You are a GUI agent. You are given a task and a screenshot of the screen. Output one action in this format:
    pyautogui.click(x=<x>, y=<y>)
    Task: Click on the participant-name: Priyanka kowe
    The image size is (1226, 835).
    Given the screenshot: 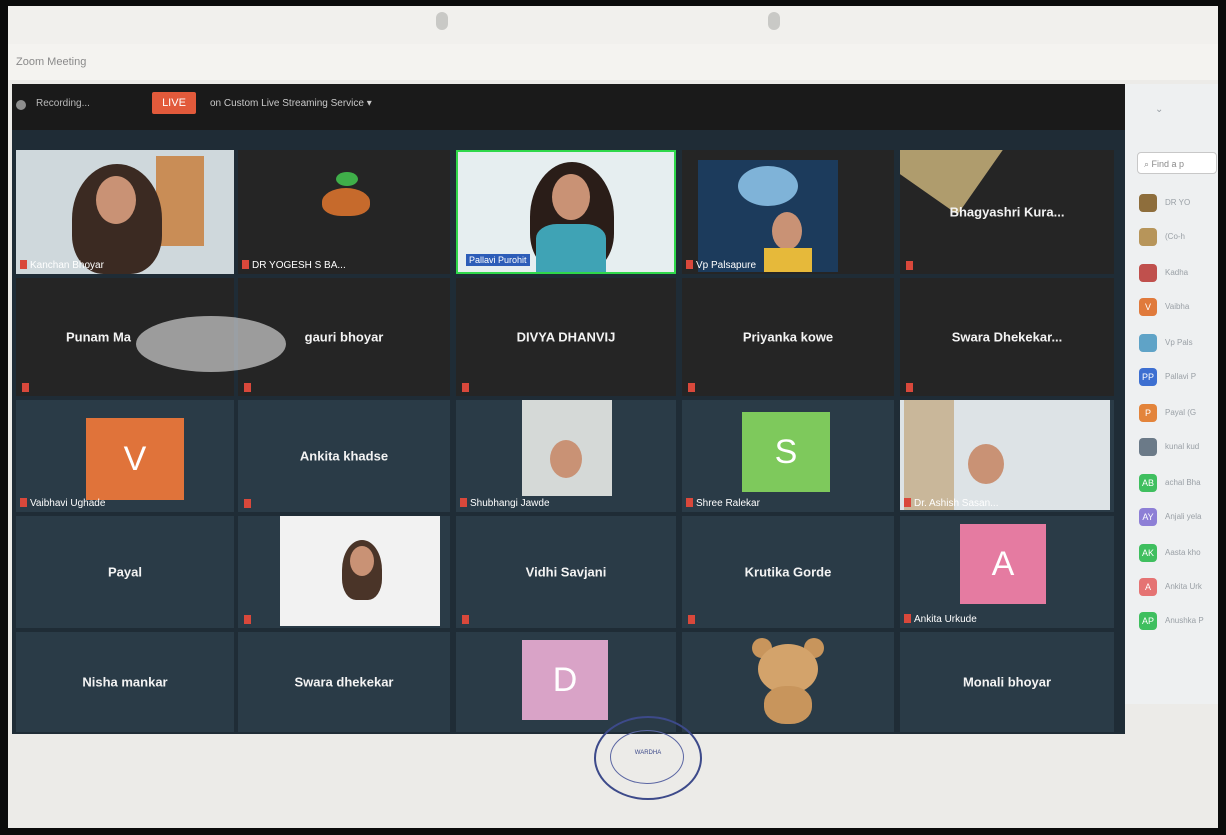 What is the action you would take?
    pyautogui.click(x=788, y=337)
    